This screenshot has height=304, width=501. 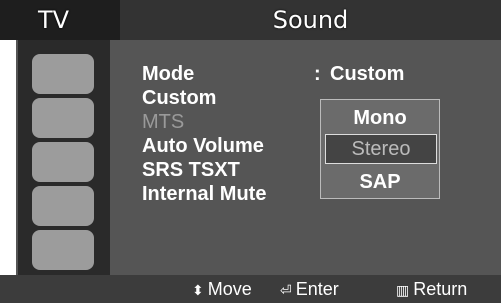 I want to click on return-label: Return, so click(x=440, y=289).